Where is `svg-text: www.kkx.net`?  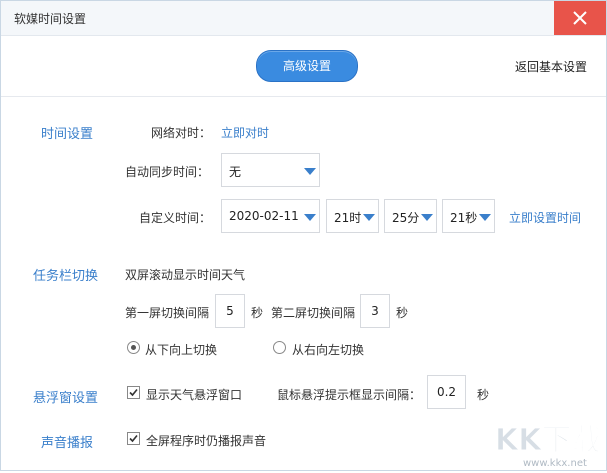 svg-text: www.kkx.net is located at coordinates (555, 463).